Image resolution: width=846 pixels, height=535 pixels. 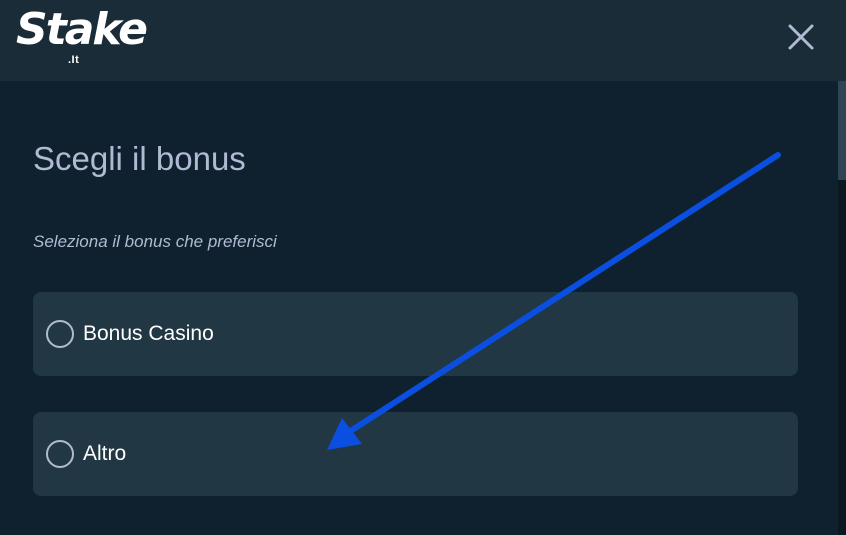 I want to click on logo-domain: .It, so click(x=74, y=60).